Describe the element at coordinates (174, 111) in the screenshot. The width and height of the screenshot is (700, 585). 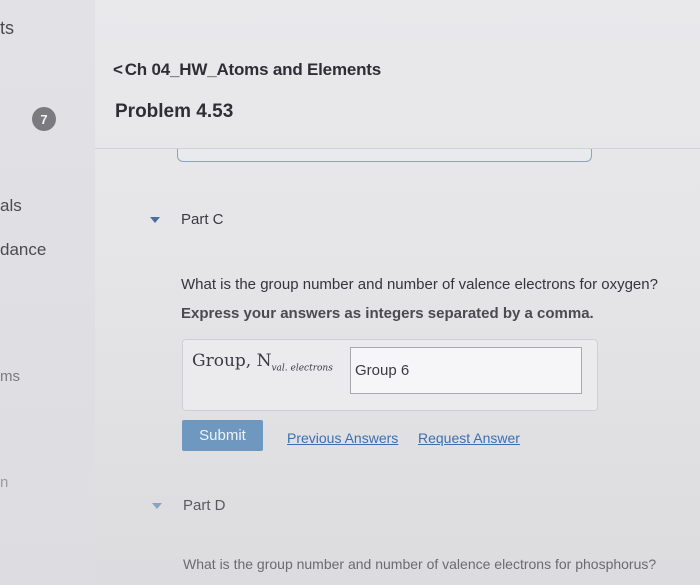
I see `page-title: Problem 4.53` at that location.